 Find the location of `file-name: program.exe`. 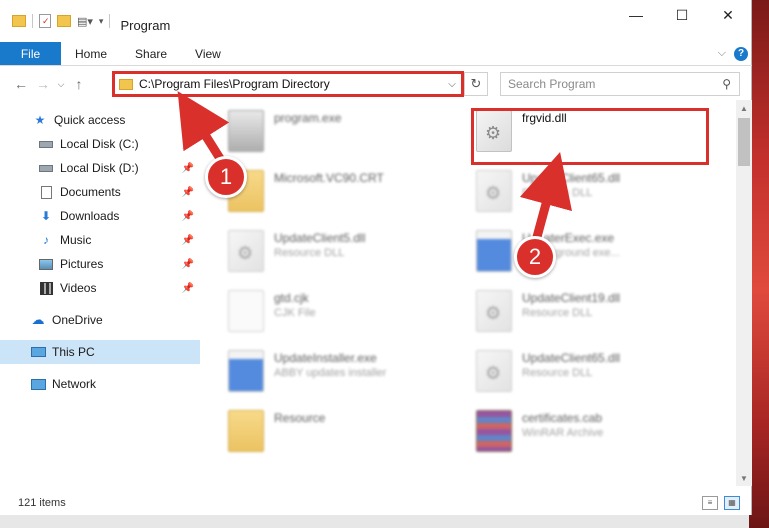

file-name: program.exe is located at coordinates (308, 118).